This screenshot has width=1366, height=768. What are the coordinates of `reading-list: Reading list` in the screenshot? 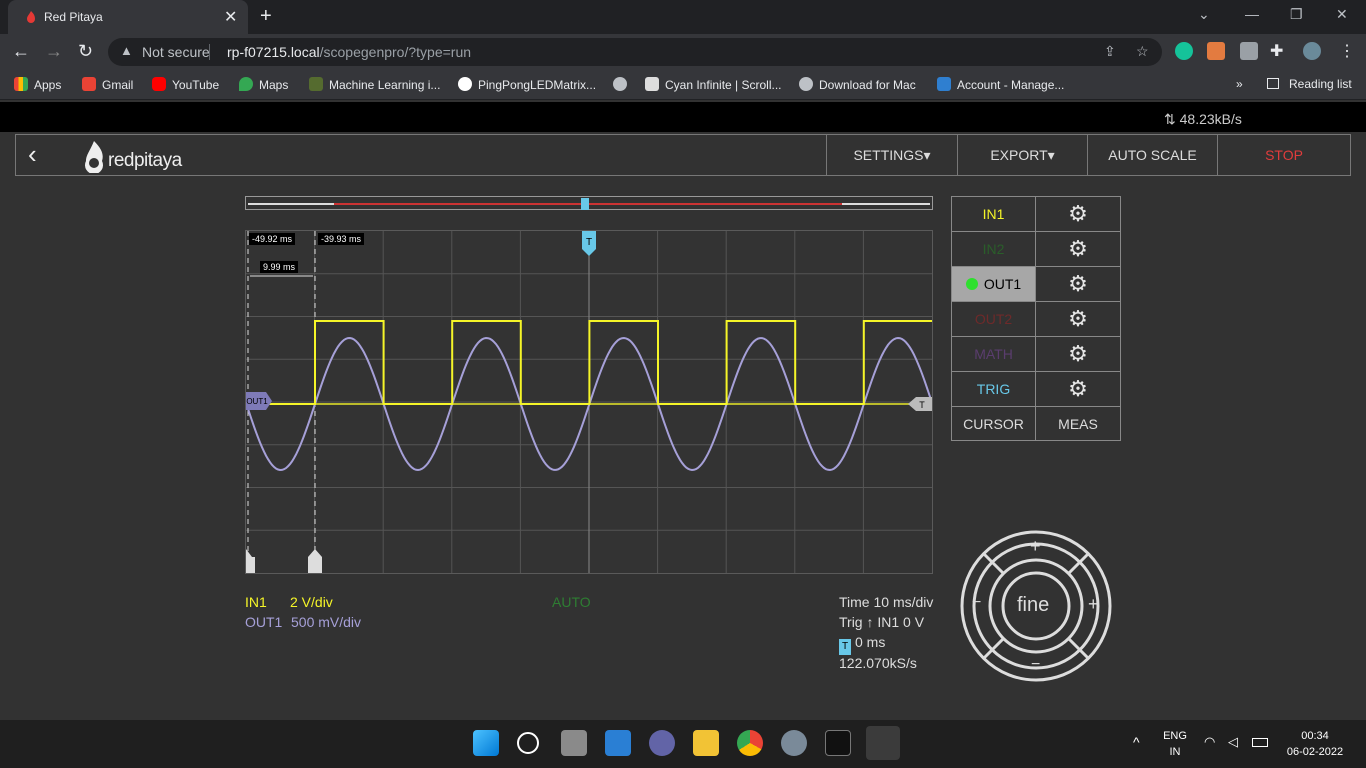 It's located at (1309, 84).